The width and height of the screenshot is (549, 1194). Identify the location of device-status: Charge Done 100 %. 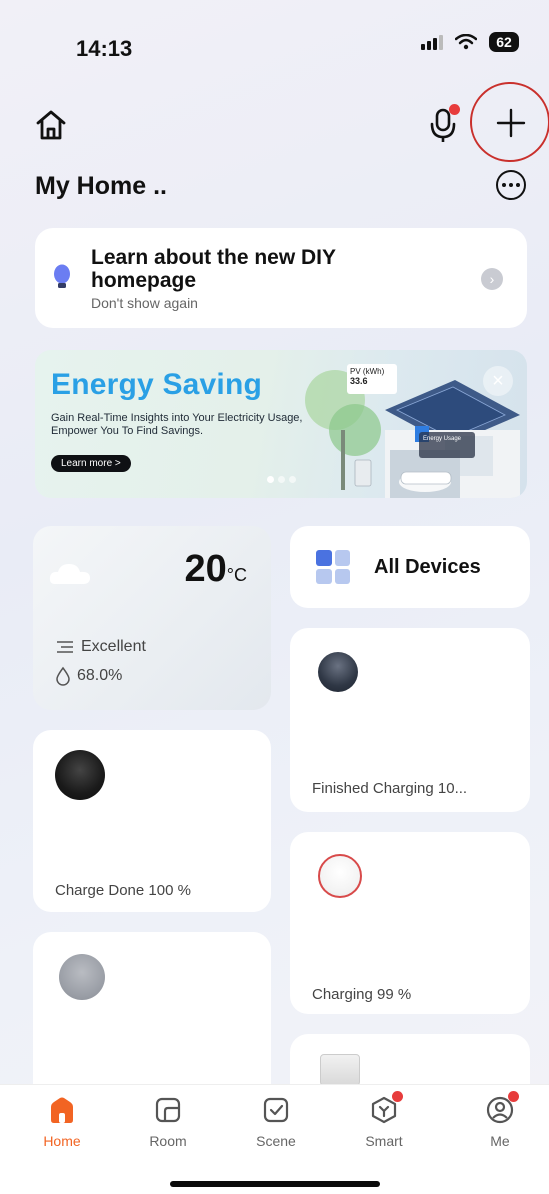
(123, 890).